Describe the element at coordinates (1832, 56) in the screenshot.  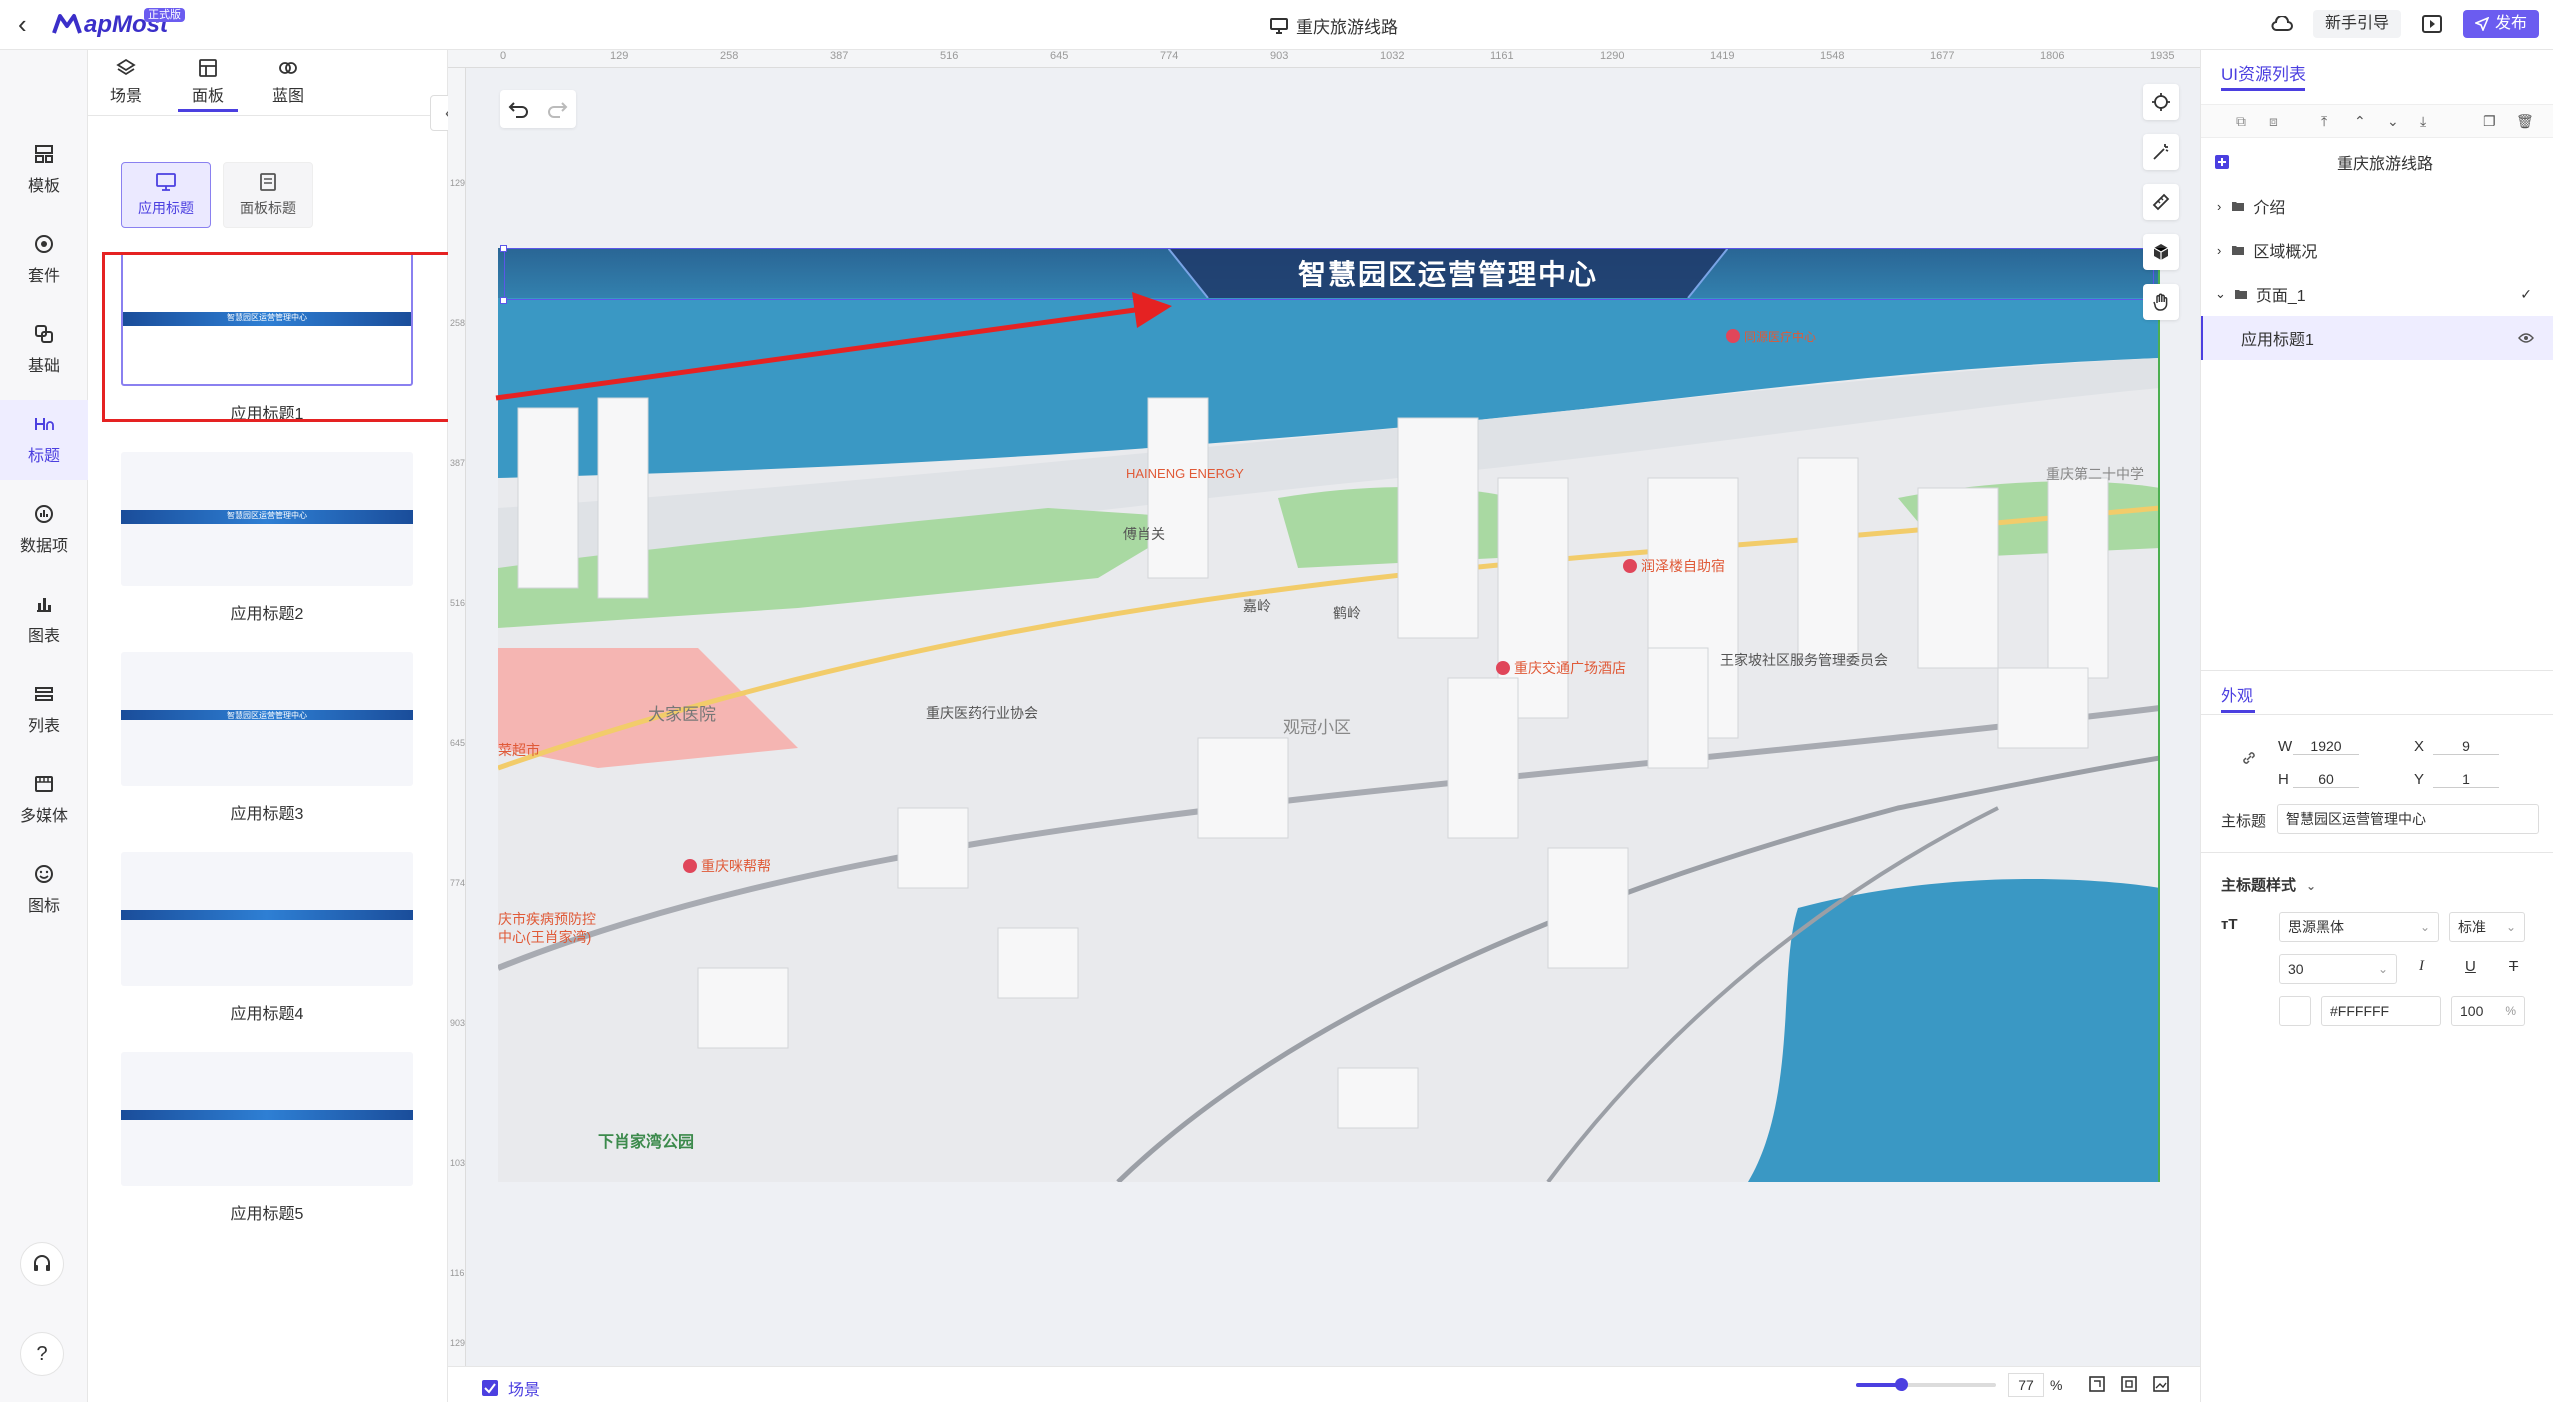
I see `ruler-tick: 1548` at that location.